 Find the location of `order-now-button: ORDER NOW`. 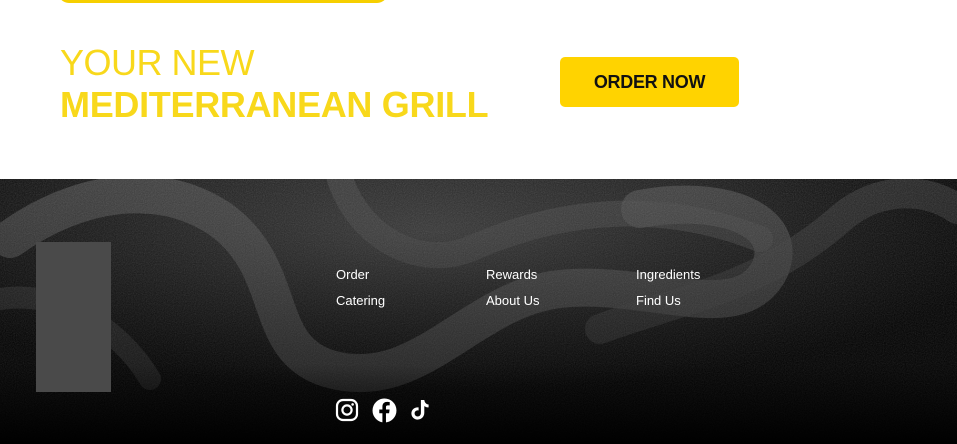

order-now-button: ORDER NOW is located at coordinates (649, 82).